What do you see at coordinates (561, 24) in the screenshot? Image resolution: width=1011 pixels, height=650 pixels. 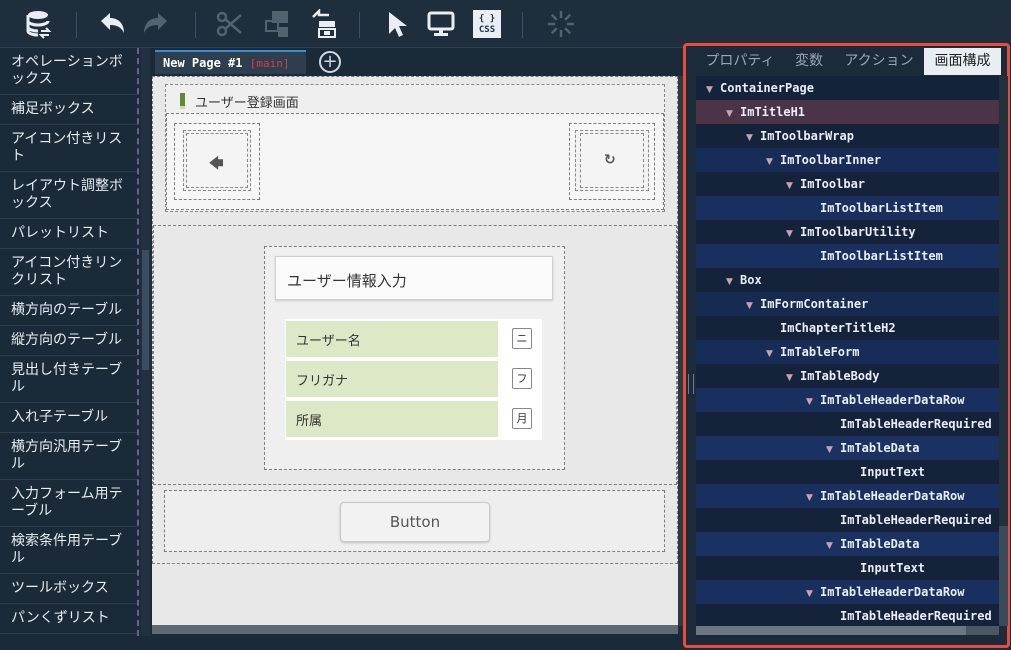 I see `loading-spinner-icon` at bounding box center [561, 24].